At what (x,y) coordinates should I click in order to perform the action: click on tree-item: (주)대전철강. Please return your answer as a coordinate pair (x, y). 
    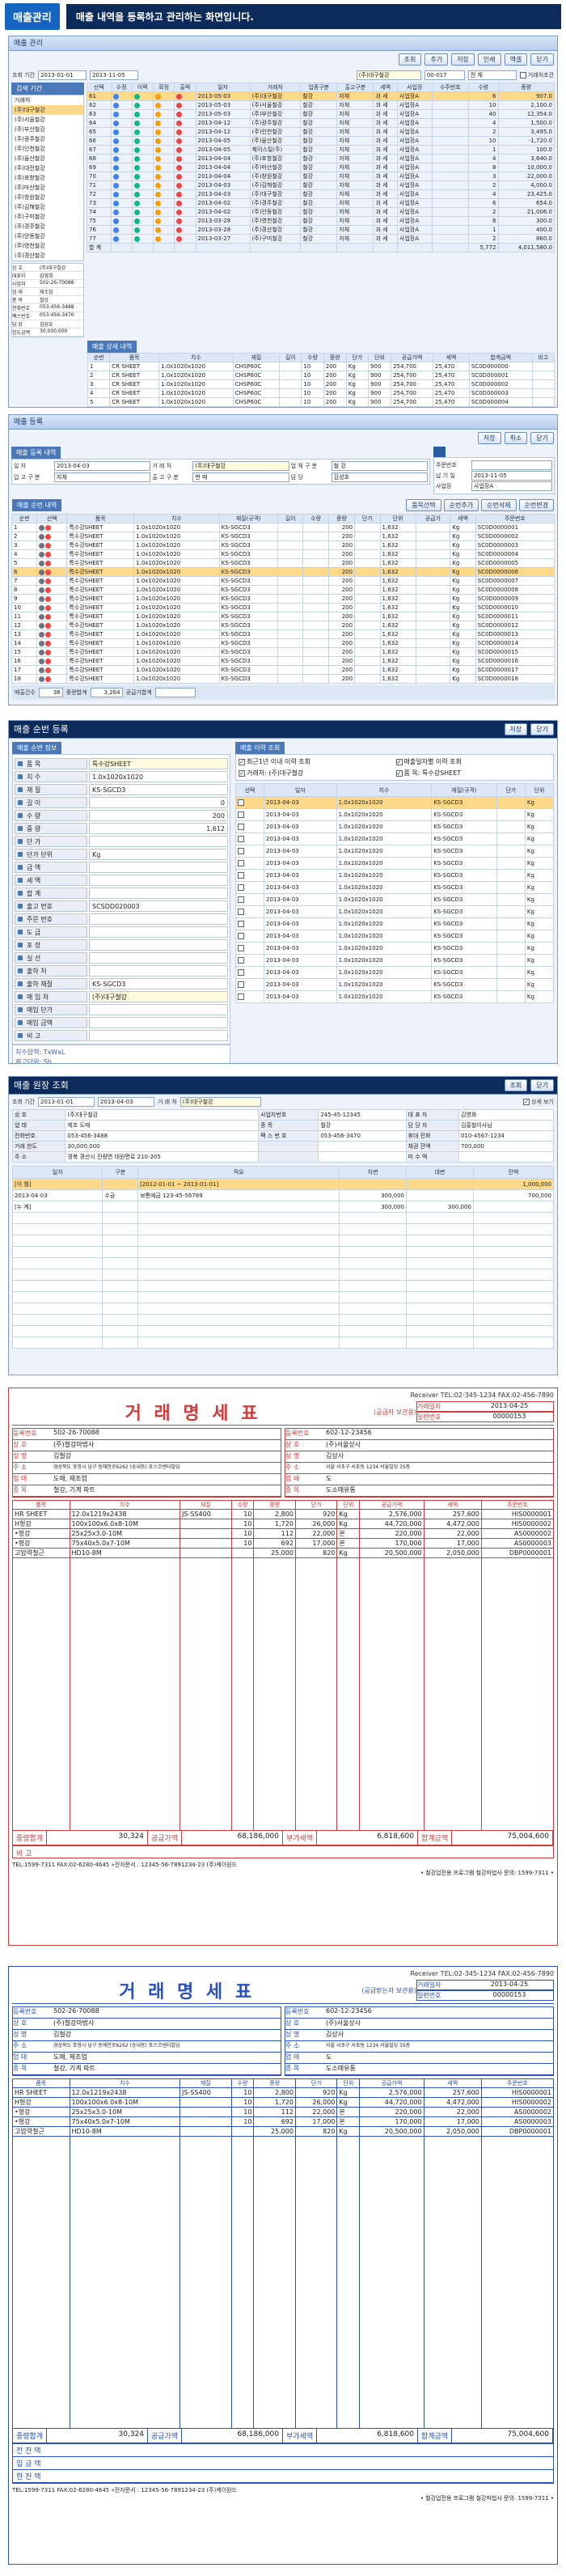
    Looking at the image, I should click on (47, 168).